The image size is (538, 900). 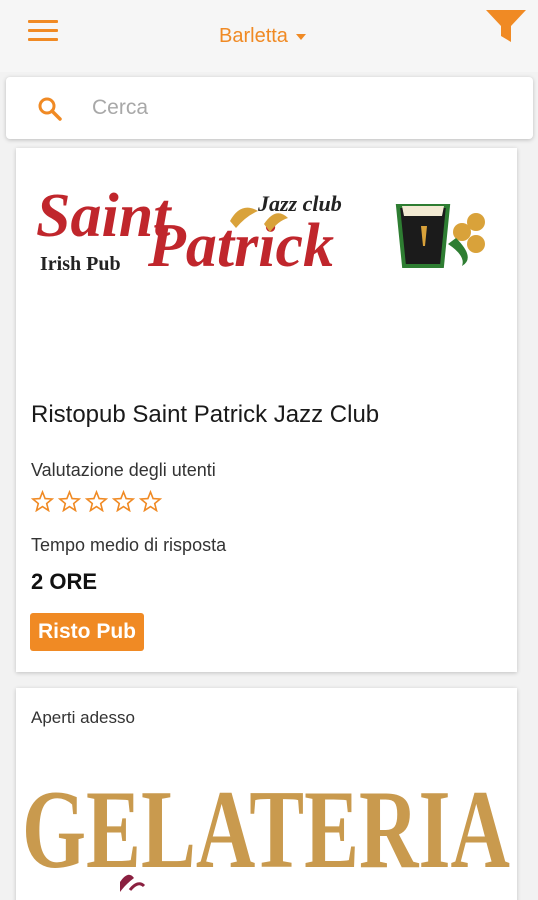 What do you see at coordinates (299, 203) in the screenshot?
I see `logo-text-jazz: Jazz club` at bounding box center [299, 203].